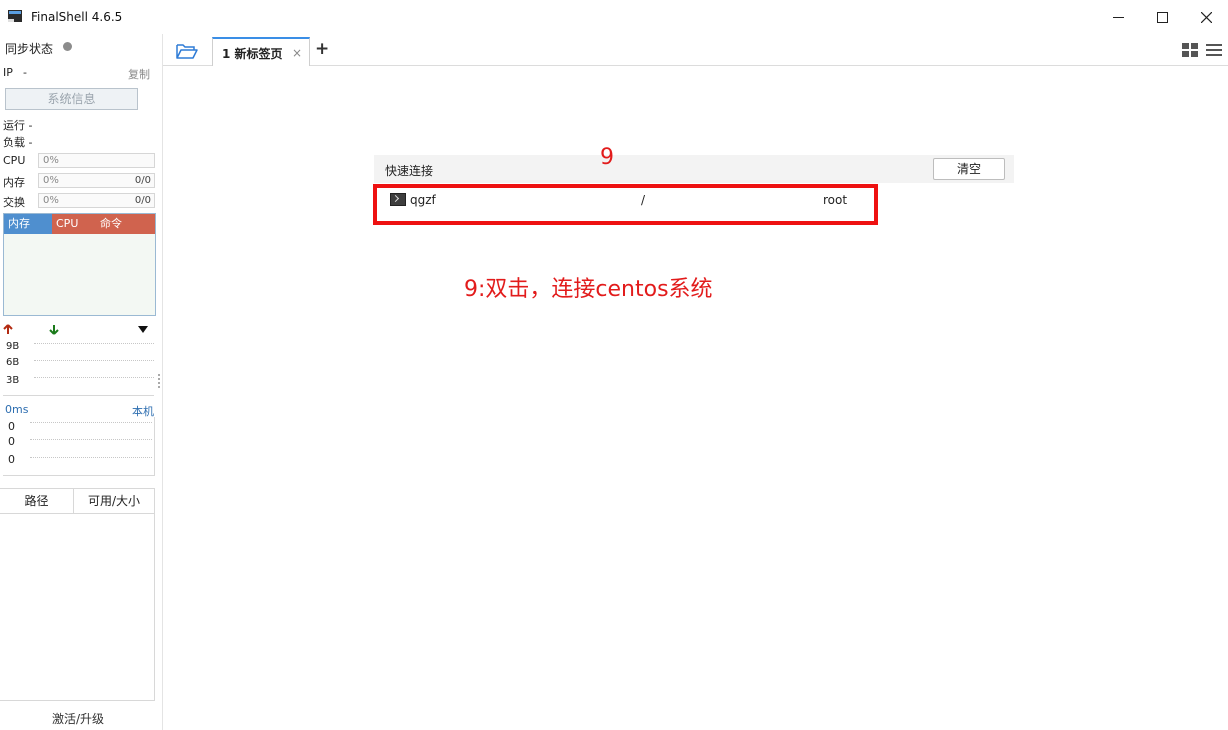 The height and width of the screenshot is (730, 1228). Describe the element at coordinates (252, 54) in the screenshot. I see `tab-label: 1 新标签页` at that location.